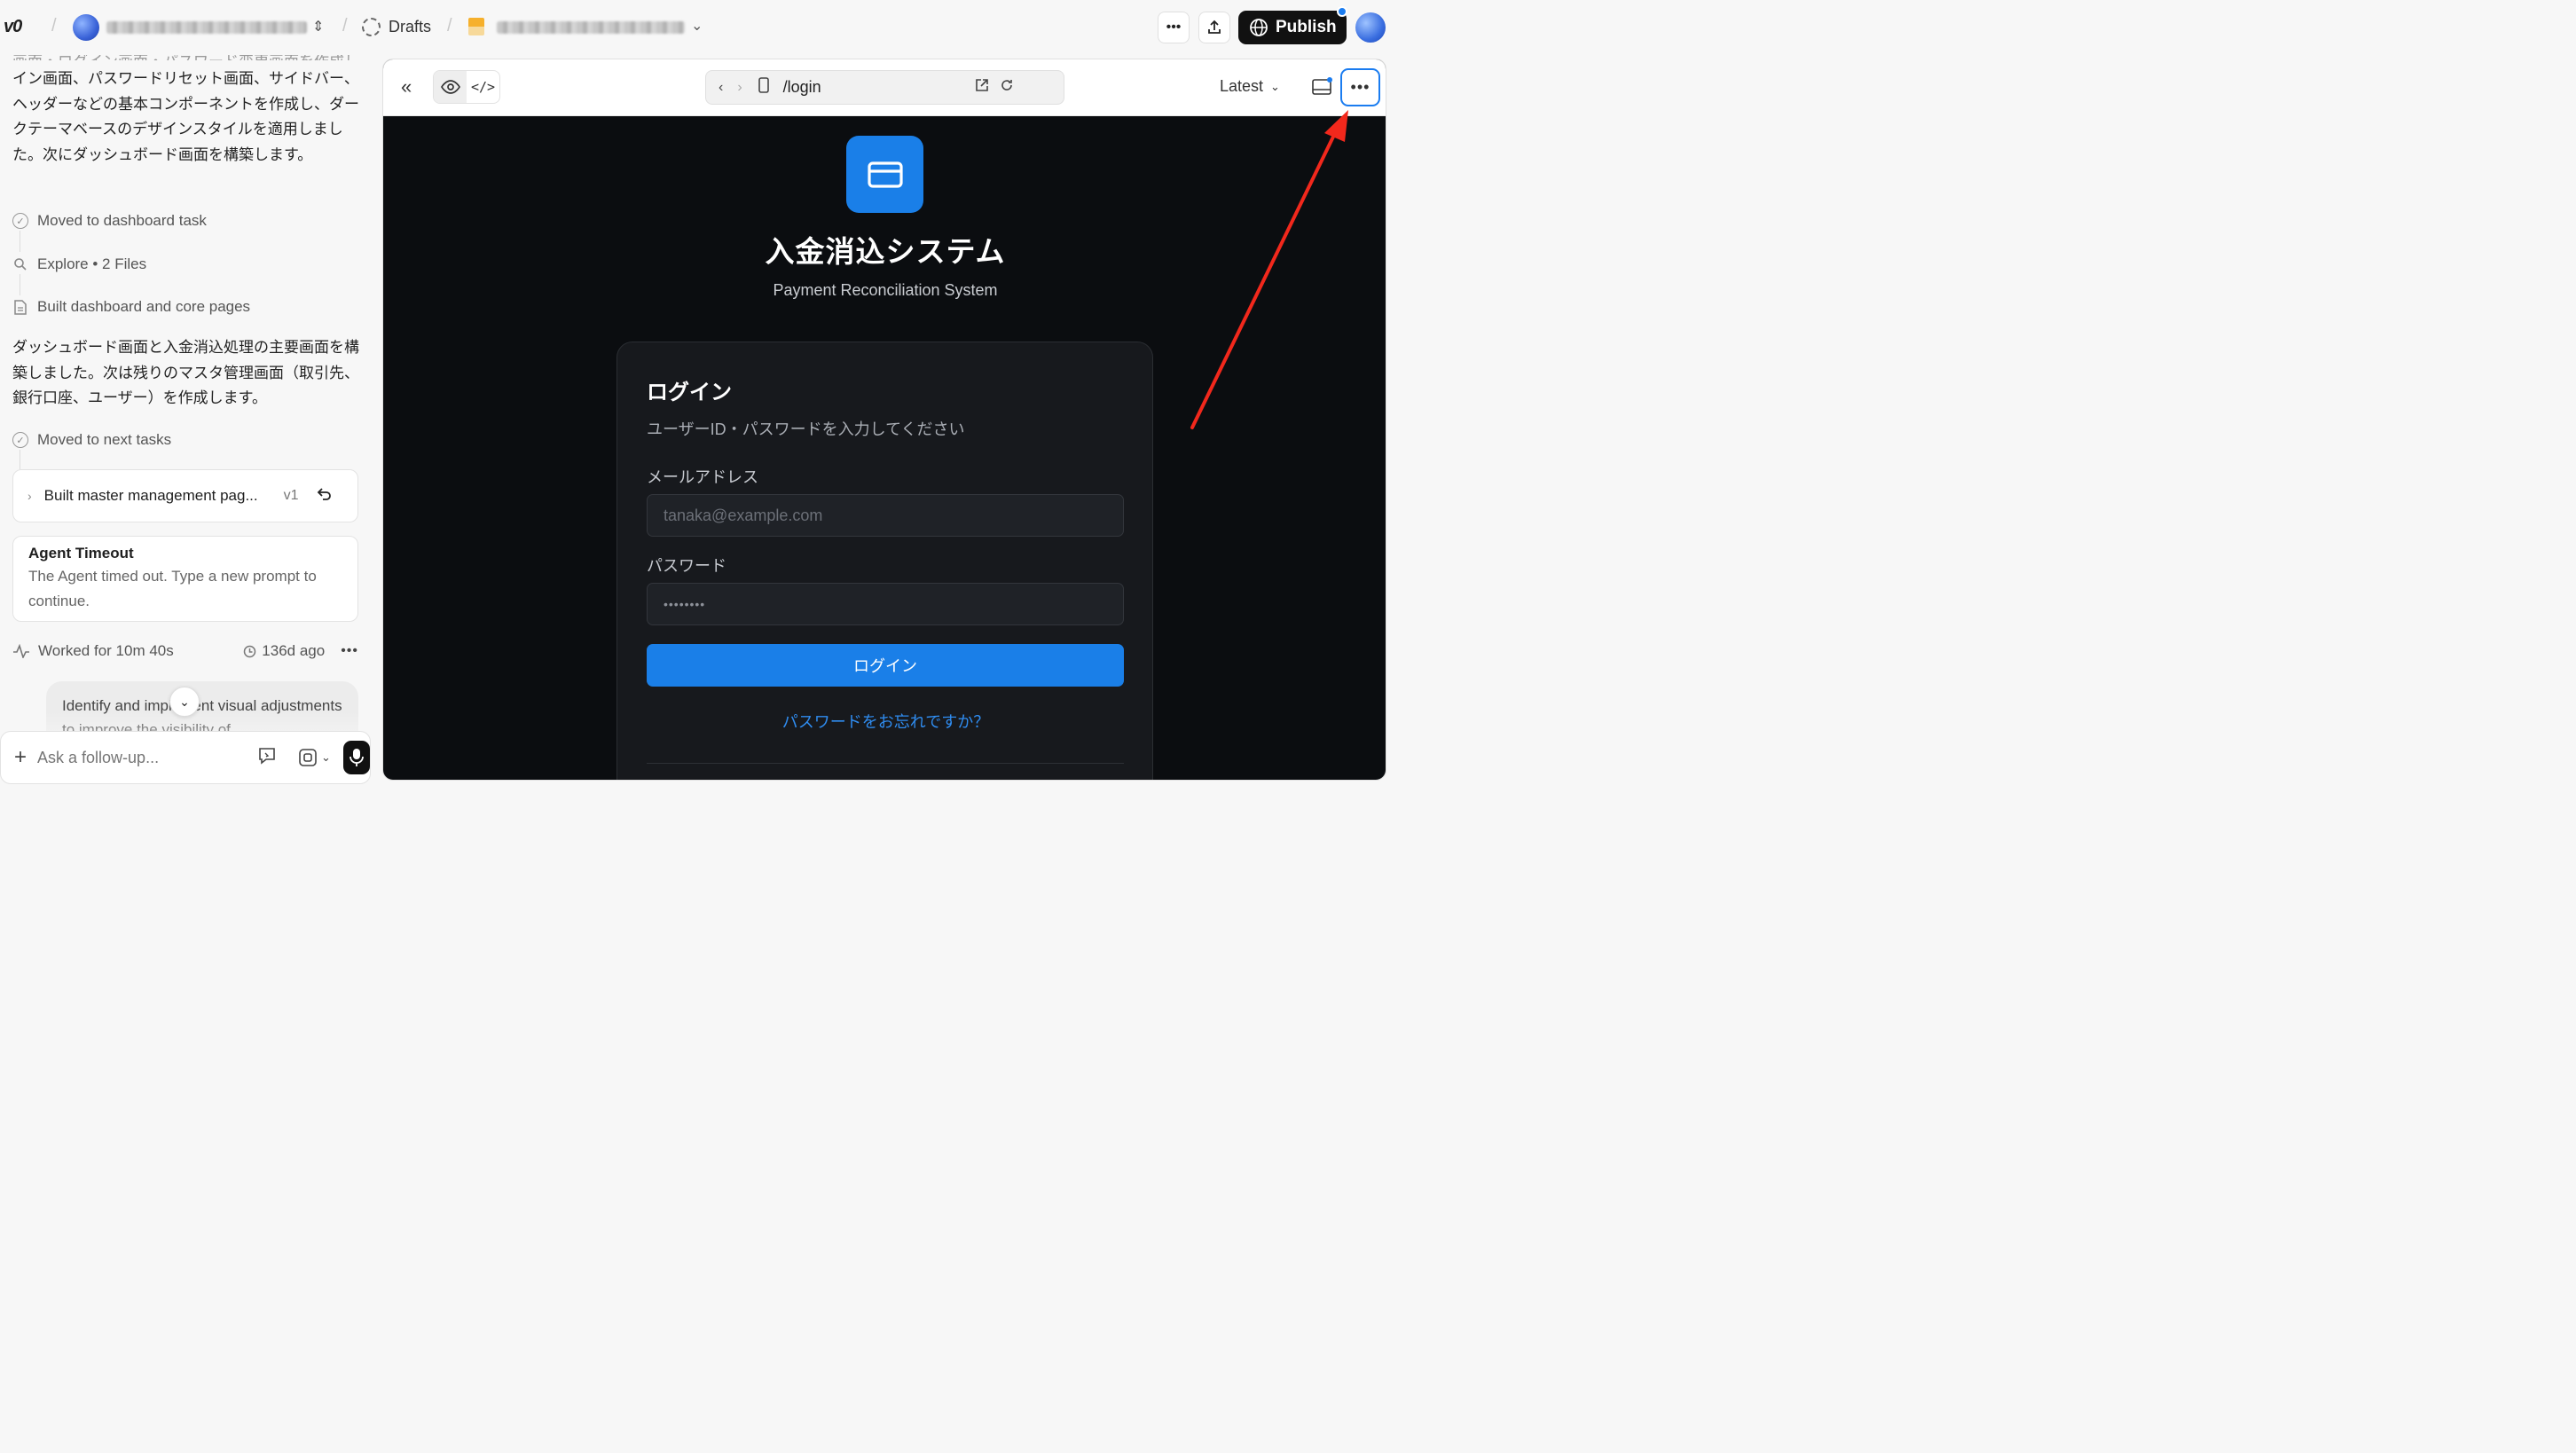  Describe the element at coordinates (144, 306) in the screenshot. I see `step-label: Built dashboard and core pages` at that location.